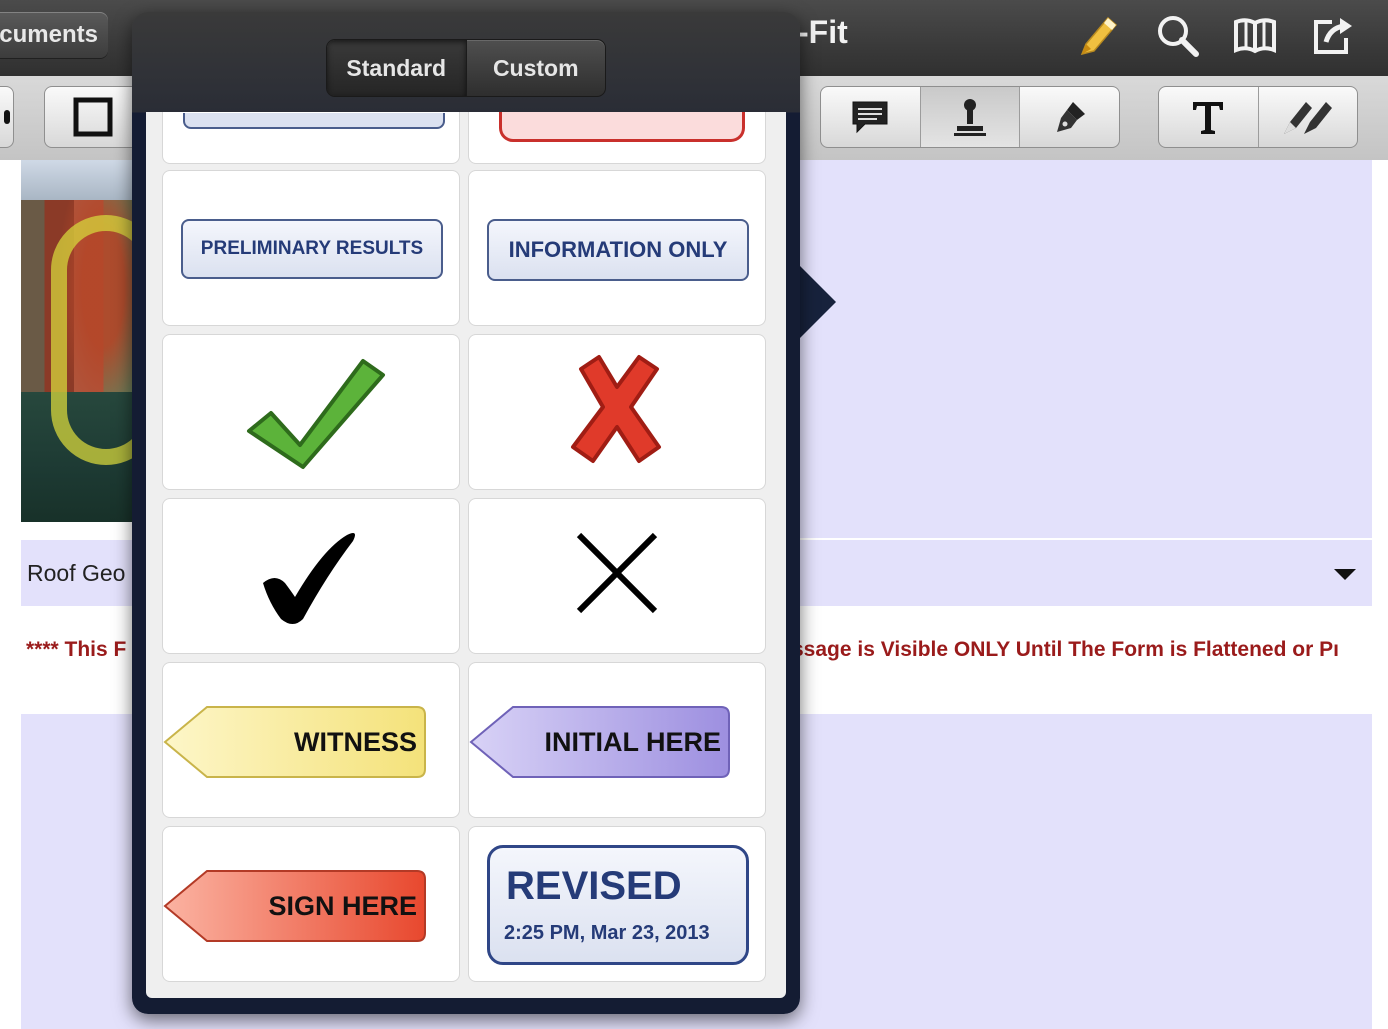 This screenshot has width=1388, height=1029. Describe the element at coordinates (342, 906) in the screenshot. I see `sign-here-label: SIGN HERE` at that location.